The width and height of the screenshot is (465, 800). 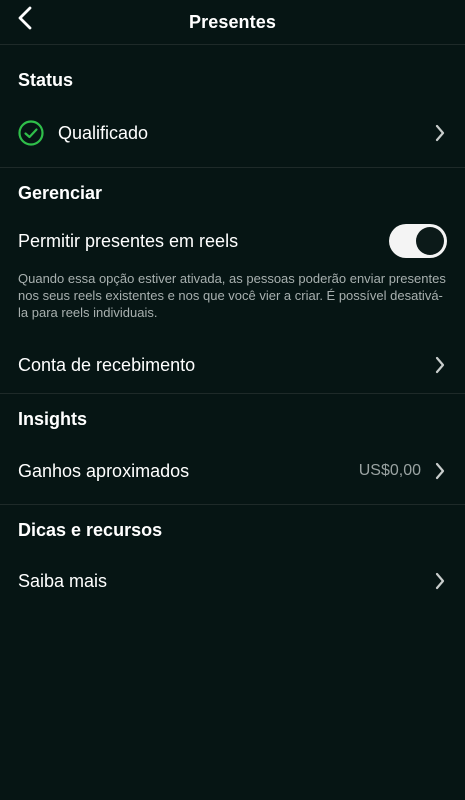 I want to click on allow-gifts-row: Permitir presentes em reels, so click(x=232, y=241).